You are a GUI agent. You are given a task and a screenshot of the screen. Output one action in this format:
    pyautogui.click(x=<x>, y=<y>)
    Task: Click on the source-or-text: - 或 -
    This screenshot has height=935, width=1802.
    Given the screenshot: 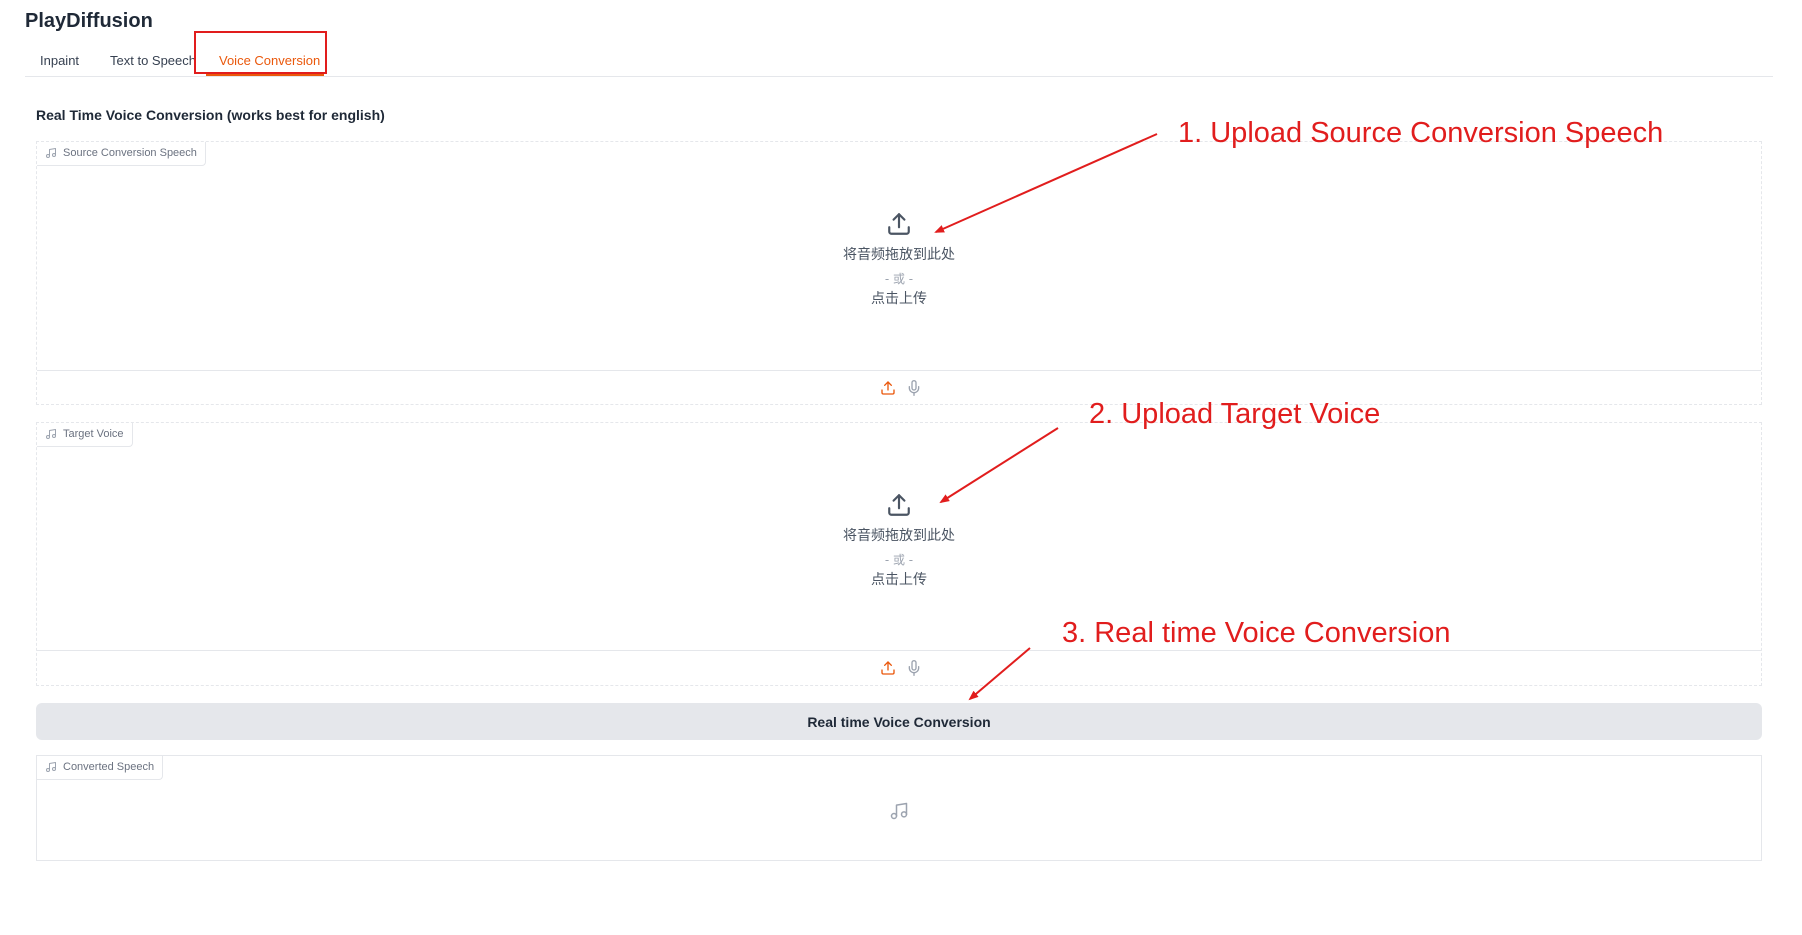 What is the action you would take?
    pyautogui.click(x=899, y=279)
    